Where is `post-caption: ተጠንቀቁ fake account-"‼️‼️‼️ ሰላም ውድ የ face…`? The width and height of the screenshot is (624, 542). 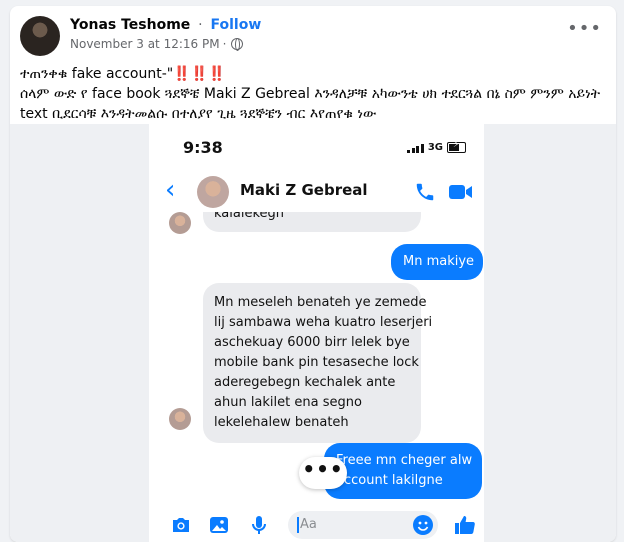 post-caption: ተጠንቀቁ fake account-"‼️‼️‼️ ሰላም ውድ የ face… is located at coordinates (315, 94).